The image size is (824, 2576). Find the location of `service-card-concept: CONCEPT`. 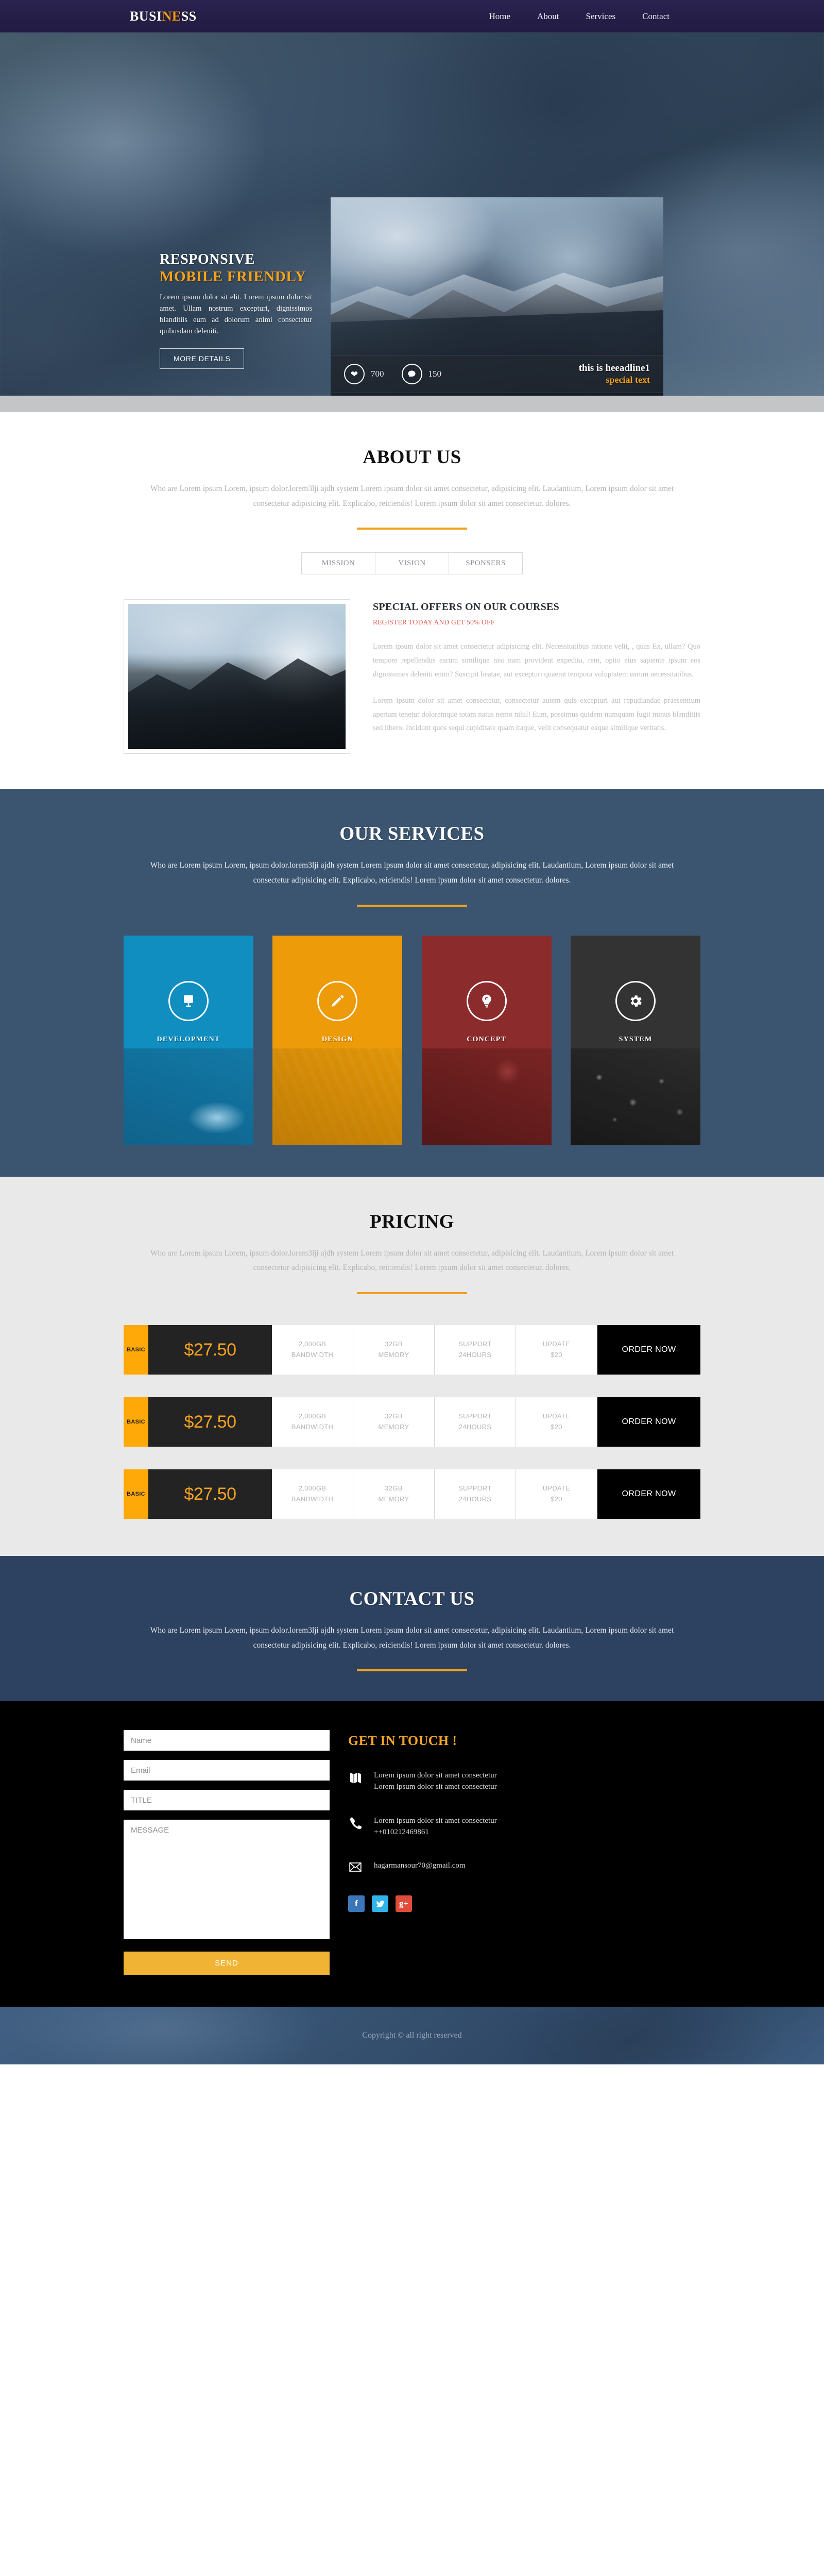

service-card-concept: CONCEPT is located at coordinates (486, 1040).